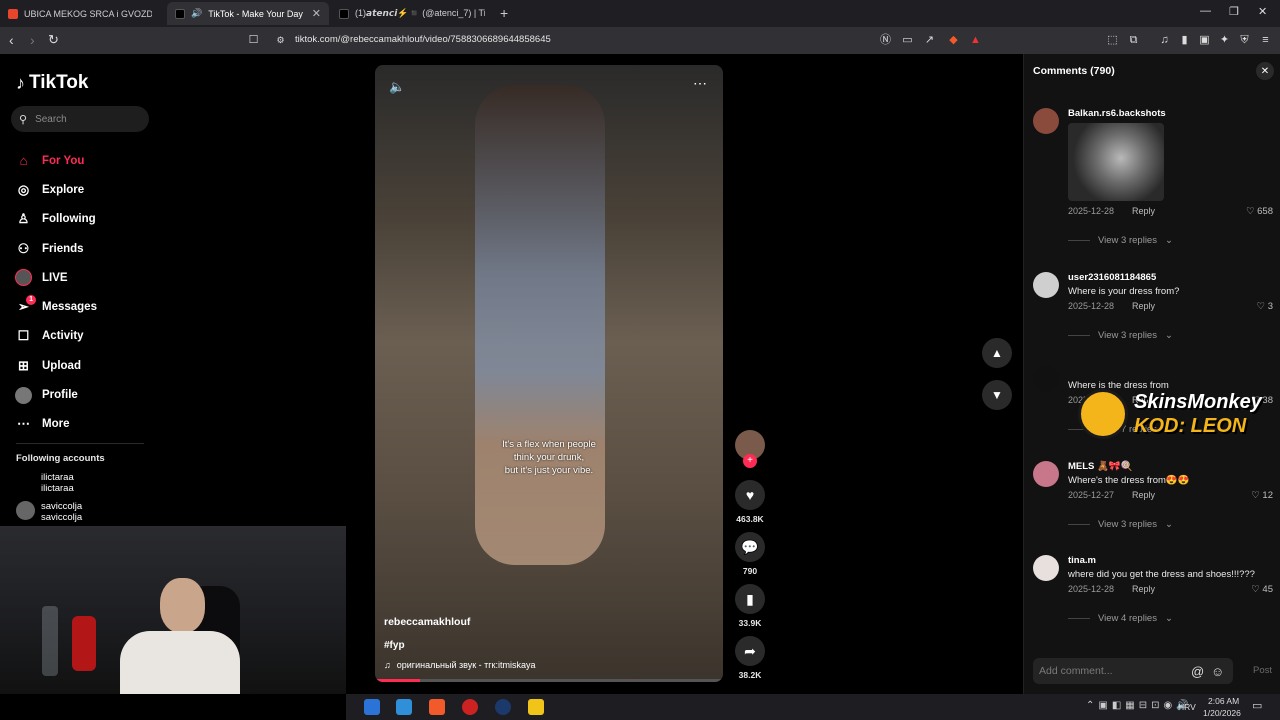 The width and height of the screenshot is (1280, 720). Describe the element at coordinates (248, 13) in the screenshot. I see `tab-tiktok-active: 🔊 TikTok - Make Your Day ✕` at that location.